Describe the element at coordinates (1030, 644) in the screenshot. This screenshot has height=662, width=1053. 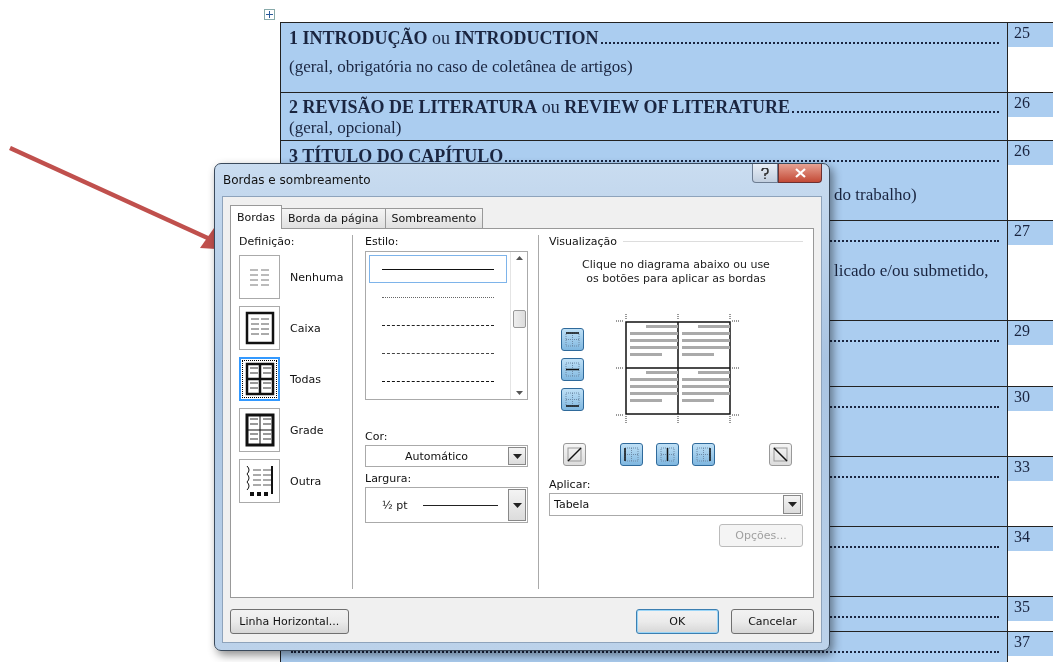
I see `page-number: 37` at that location.